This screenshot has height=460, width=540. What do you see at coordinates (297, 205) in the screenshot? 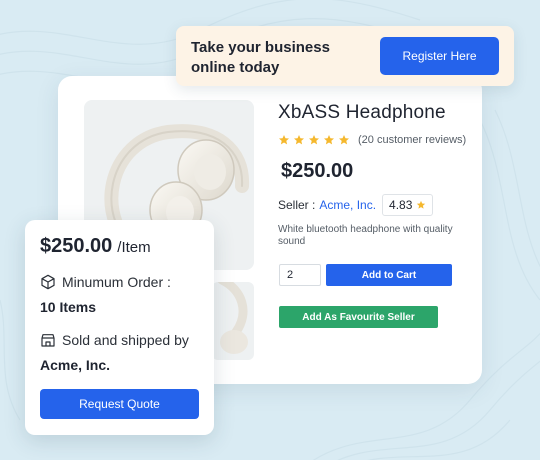
I see `seller-label: Seller :` at bounding box center [297, 205].